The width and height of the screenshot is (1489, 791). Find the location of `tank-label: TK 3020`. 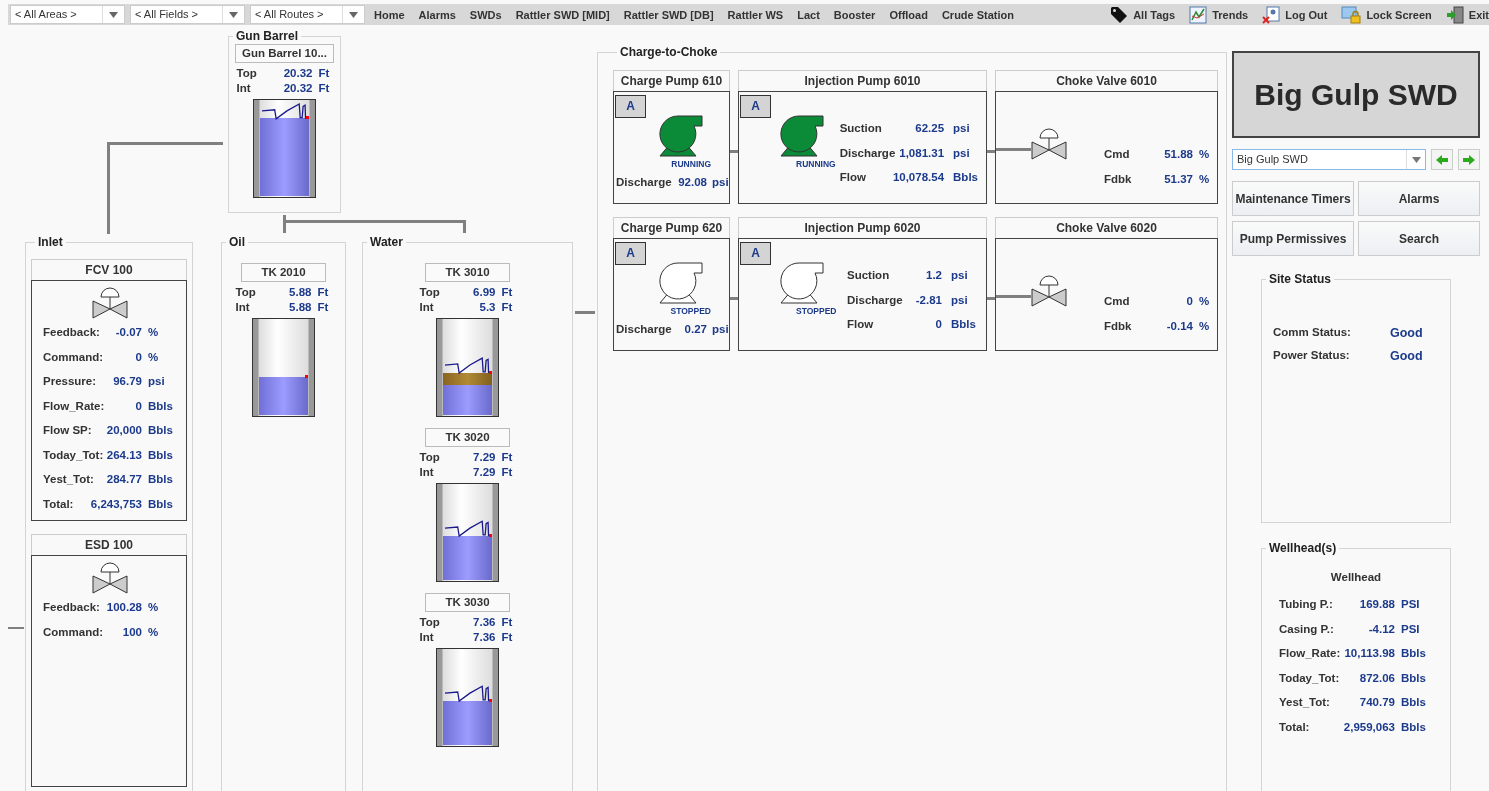

tank-label: TK 3020 is located at coordinates (467, 437).